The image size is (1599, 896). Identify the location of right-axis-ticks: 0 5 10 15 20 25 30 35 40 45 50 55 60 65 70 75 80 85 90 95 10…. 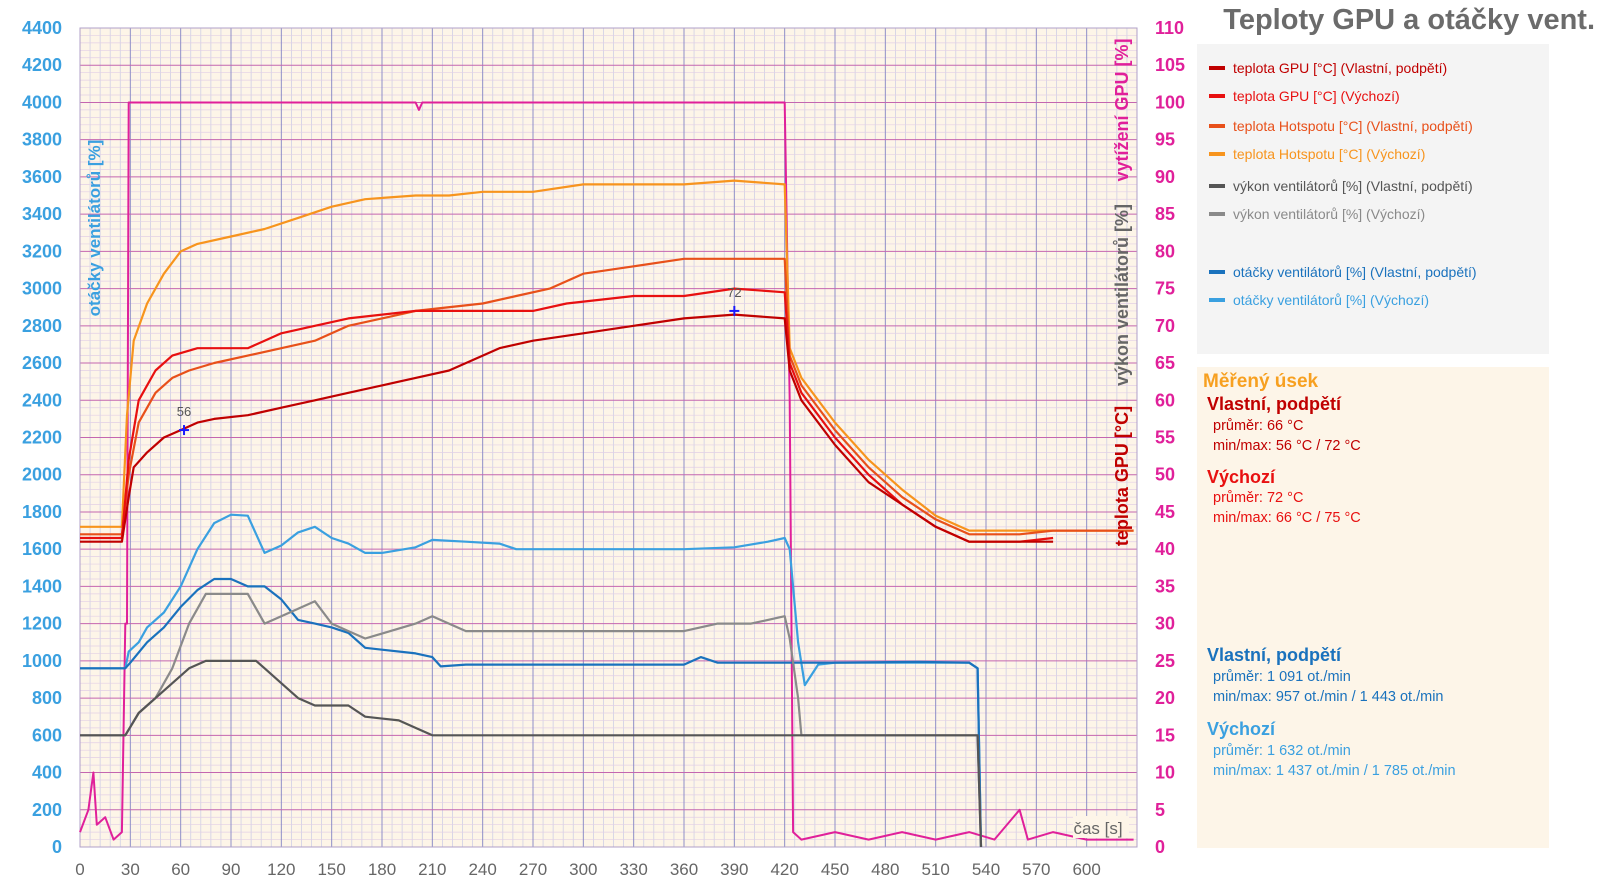
(1170, 437).